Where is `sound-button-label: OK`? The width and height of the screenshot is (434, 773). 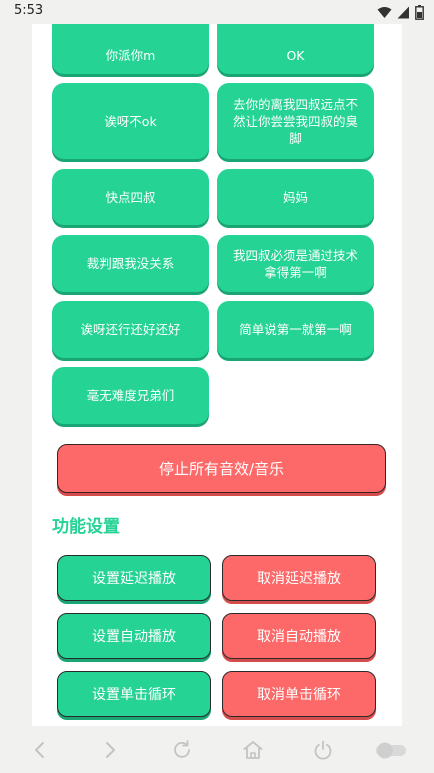 sound-button-label: OK is located at coordinates (295, 55).